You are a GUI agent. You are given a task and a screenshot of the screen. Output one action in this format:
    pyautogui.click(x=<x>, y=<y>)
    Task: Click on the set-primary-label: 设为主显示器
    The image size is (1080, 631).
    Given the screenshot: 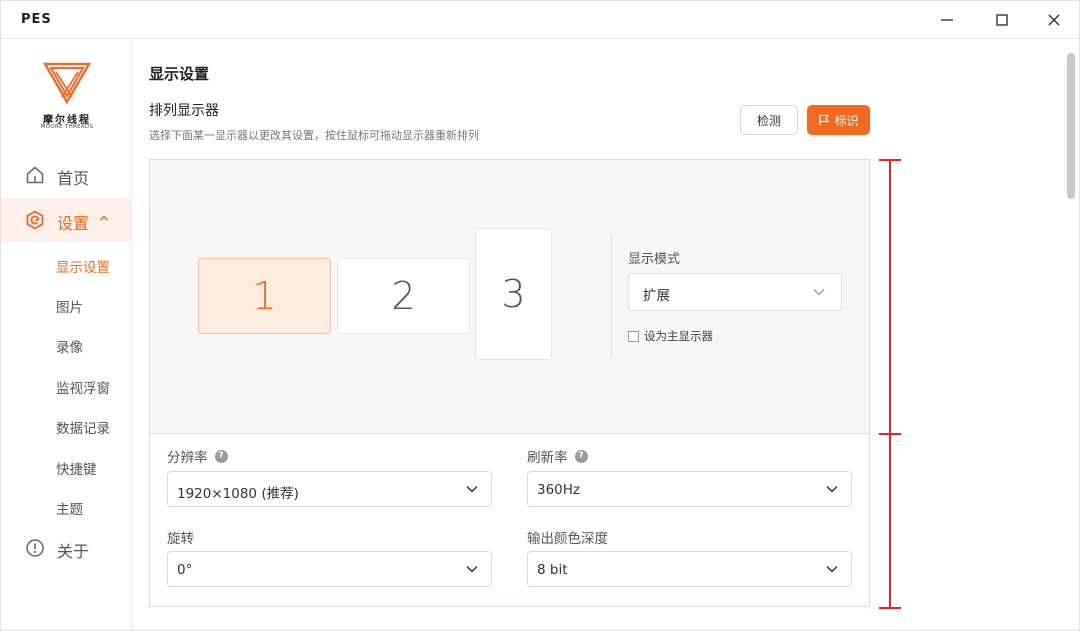 What is the action you would take?
    pyautogui.click(x=678, y=336)
    